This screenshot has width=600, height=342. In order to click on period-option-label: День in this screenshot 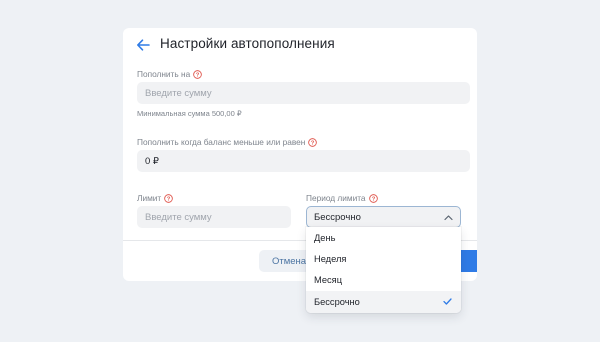, I will do `click(325, 237)`.